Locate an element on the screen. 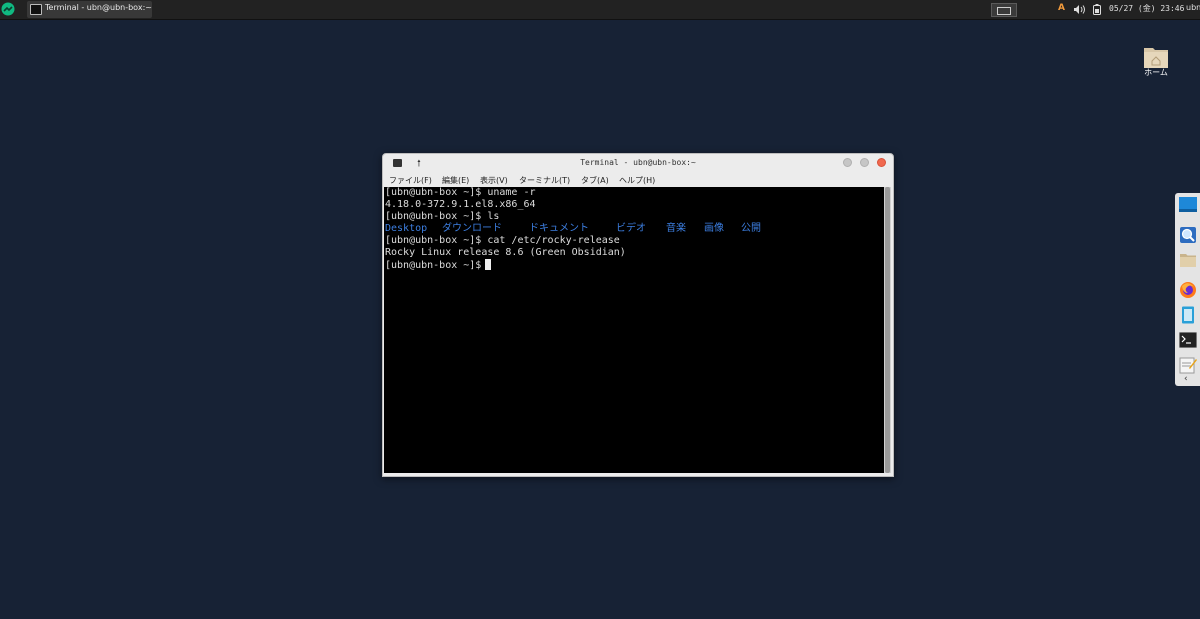 This screenshot has width=1200, height=619. ls-entry: ダウンロード is located at coordinates (472, 228).